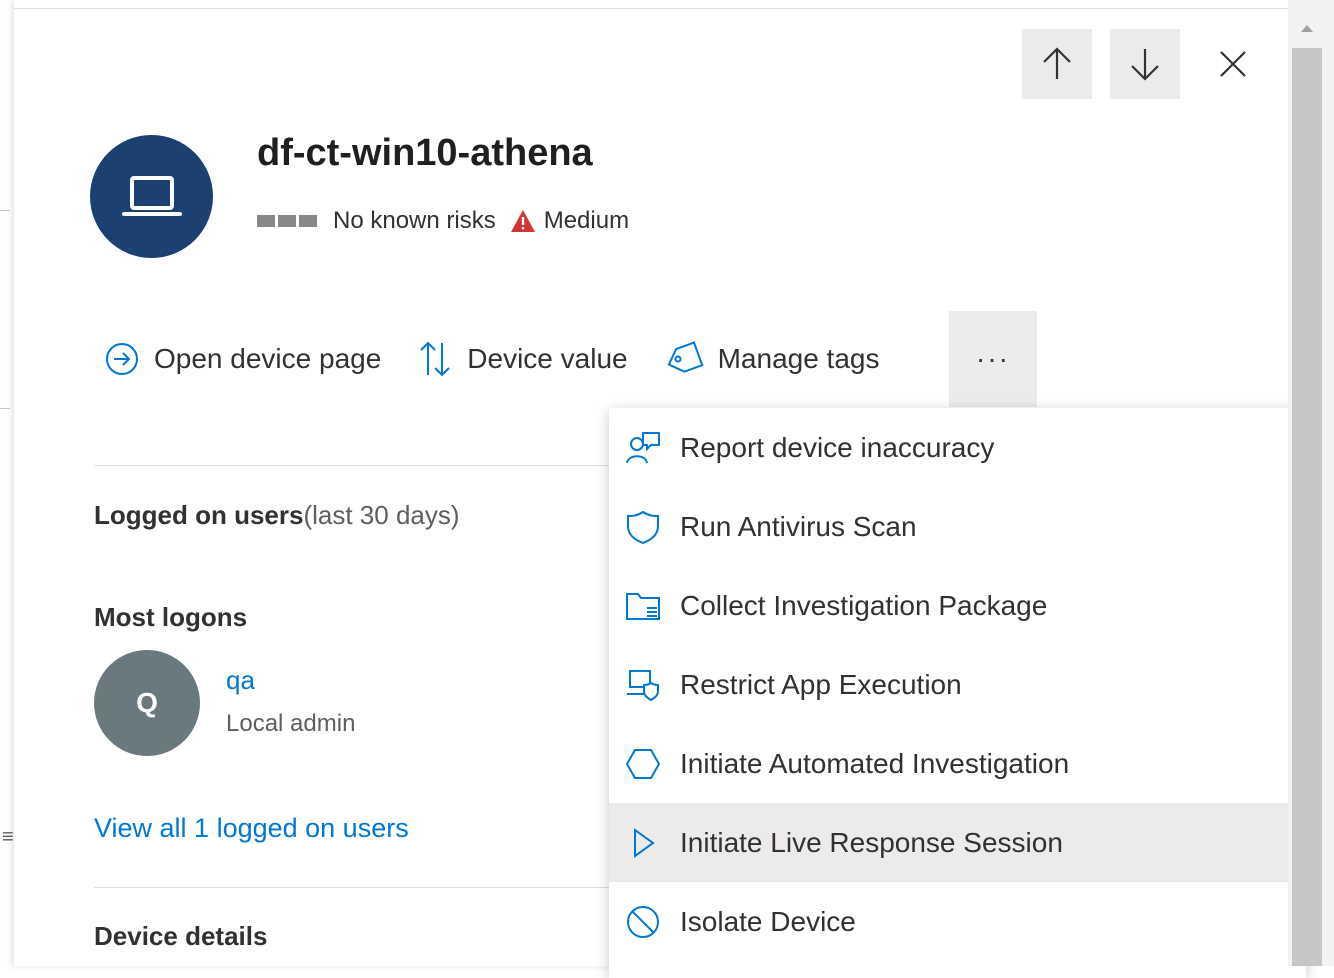 The height and width of the screenshot is (978, 1334). I want to click on menu-item-label: Initiate Automated Investigation, so click(875, 763).